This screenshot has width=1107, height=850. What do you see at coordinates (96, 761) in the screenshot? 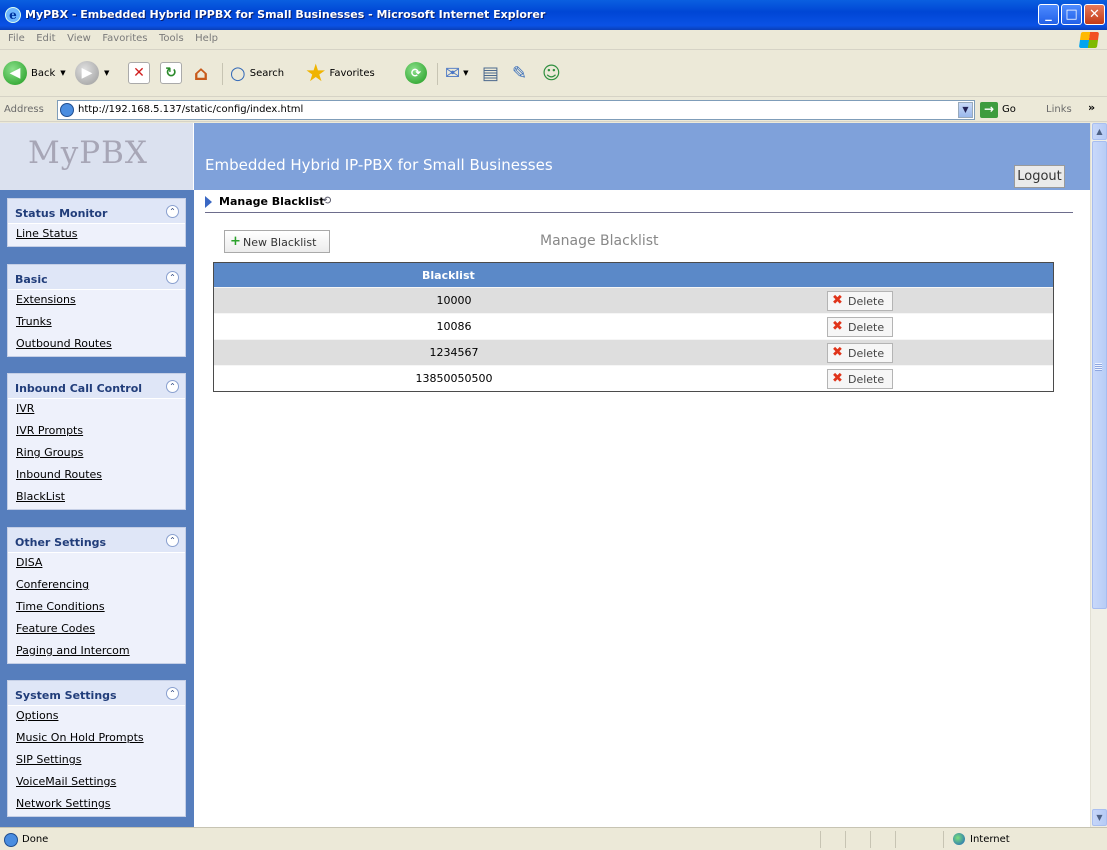
I see `sidebar-item-sip-settings: SIP Settings` at bounding box center [96, 761].